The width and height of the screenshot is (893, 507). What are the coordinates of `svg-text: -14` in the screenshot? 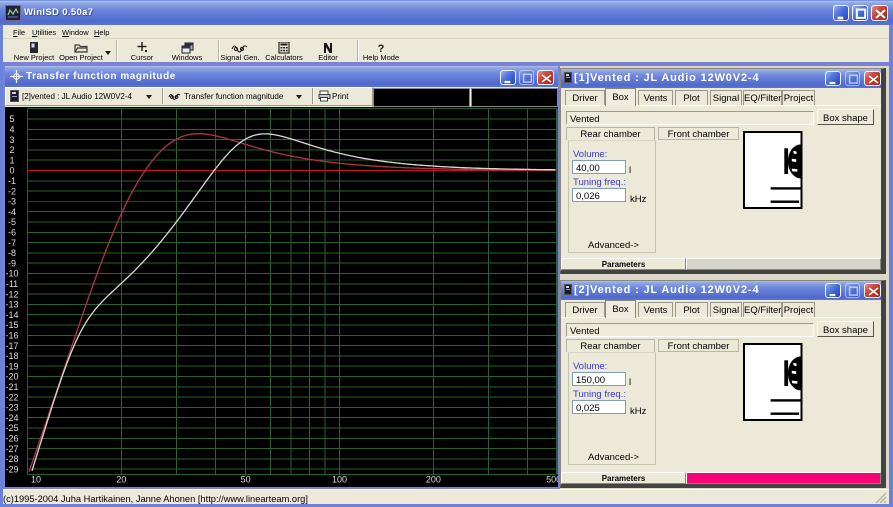 It's located at (11, 315).